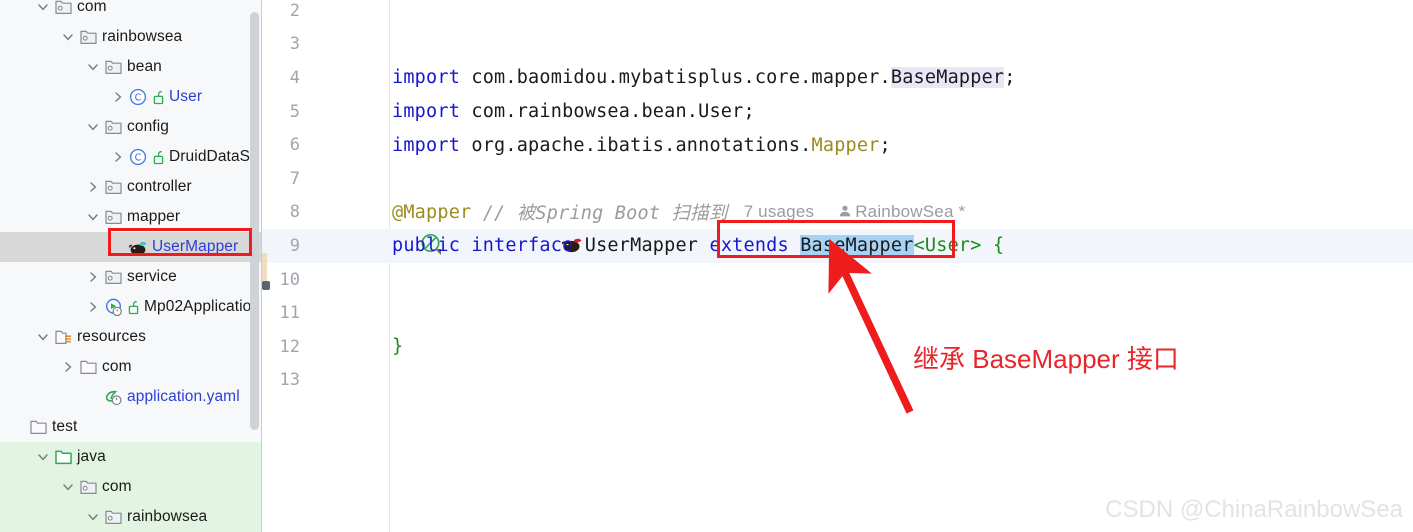  I want to click on line-number: 10, so click(289, 279).